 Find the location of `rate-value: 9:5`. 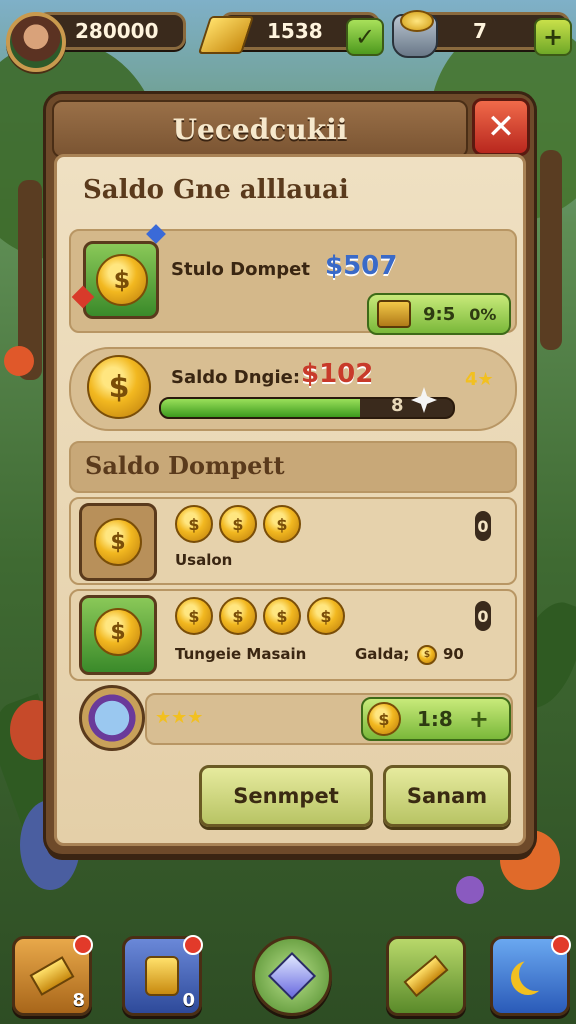

rate-value: 9:5 is located at coordinates (439, 314).